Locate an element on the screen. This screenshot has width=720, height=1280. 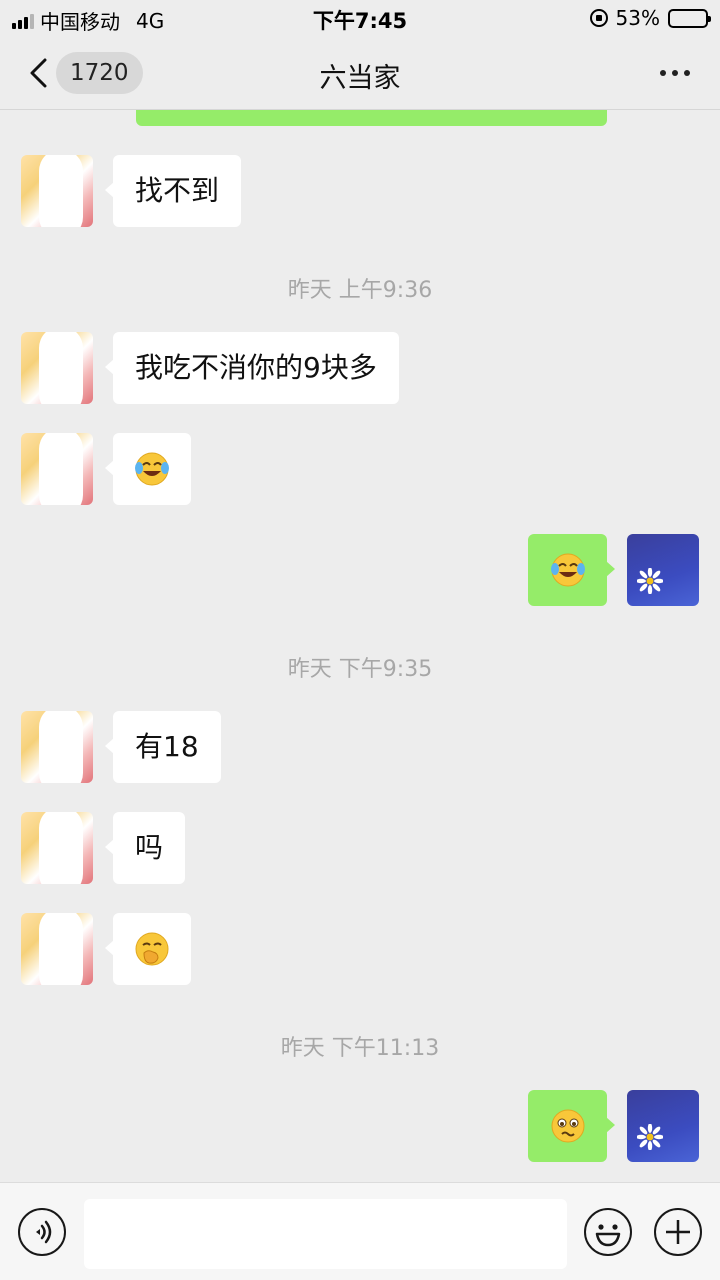
battery-percent: 53% is located at coordinates (637, 18).